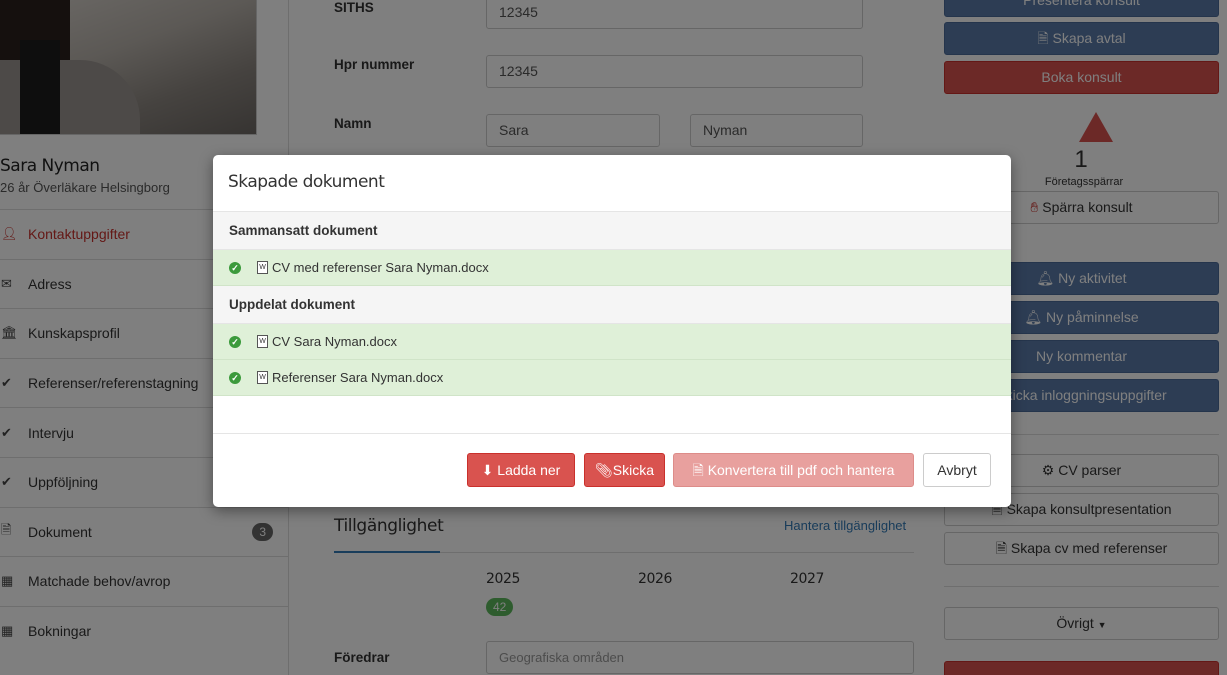  Describe the element at coordinates (306, 182) in the screenshot. I see `modal-title: Skapade dokument` at that location.